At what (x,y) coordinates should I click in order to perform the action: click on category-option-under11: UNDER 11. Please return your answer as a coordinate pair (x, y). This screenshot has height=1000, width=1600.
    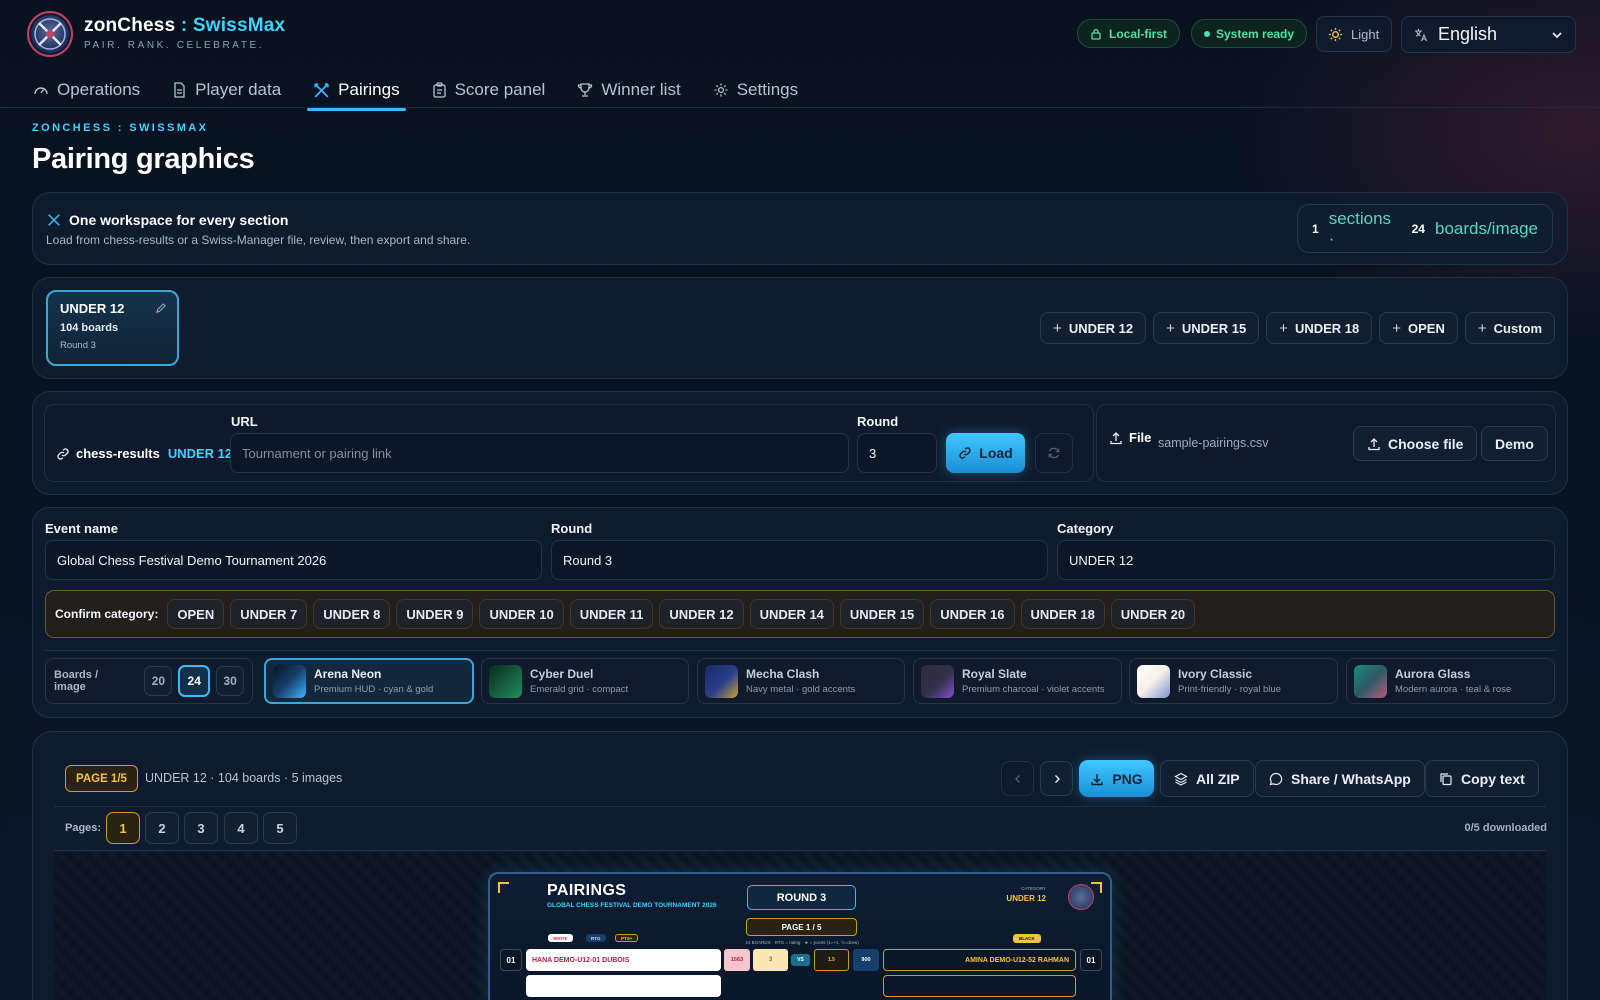
    Looking at the image, I should click on (611, 614).